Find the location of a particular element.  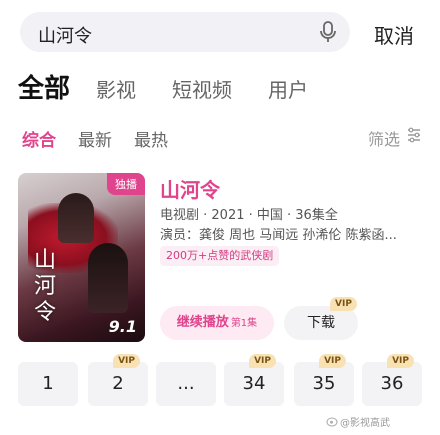

episode-number: 1 is located at coordinates (48, 383).